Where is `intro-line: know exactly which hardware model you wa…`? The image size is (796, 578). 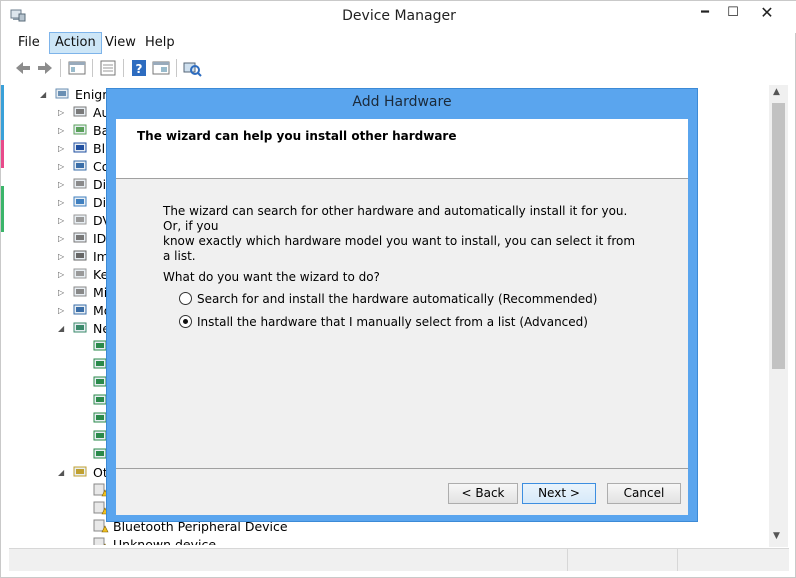 intro-line: know exactly which hardware model you wa… is located at coordinates (399, 248).